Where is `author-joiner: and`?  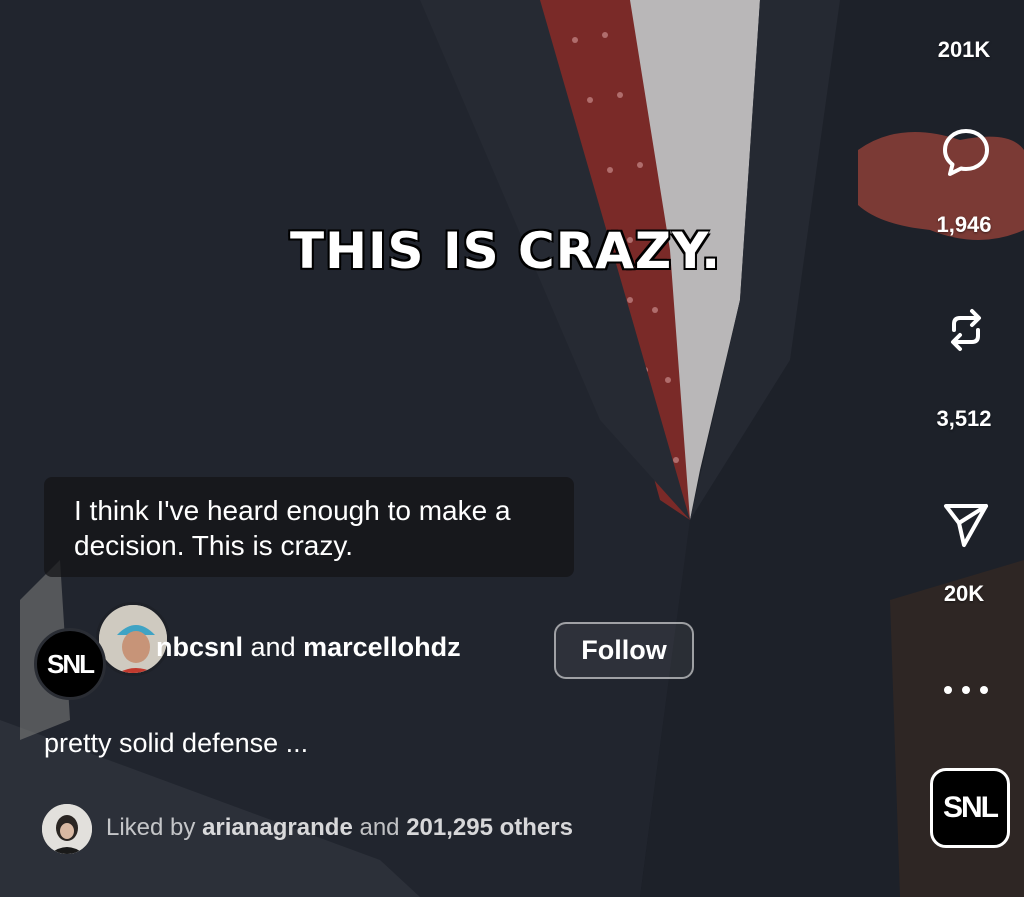 author-joiner: and is located at coordinates (273, 647).